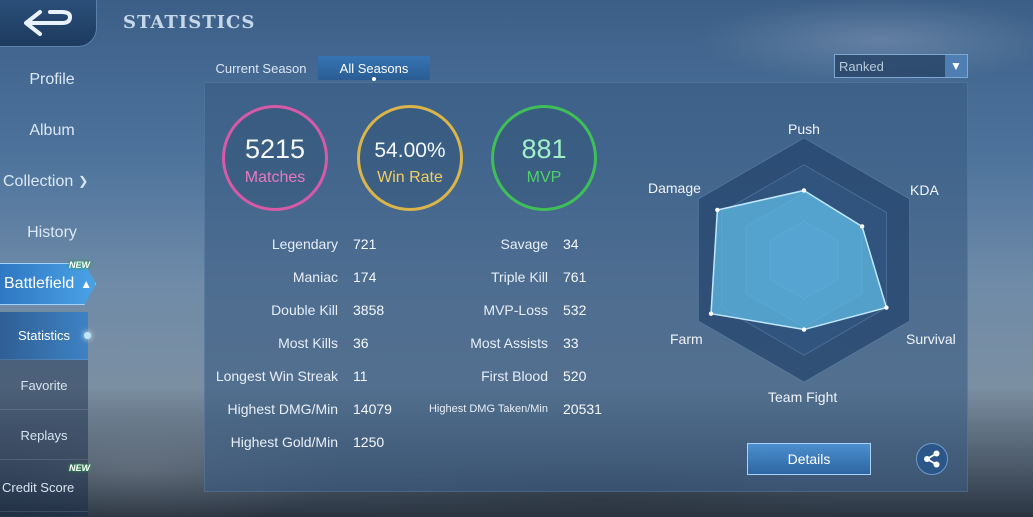 The width and height of the screenshot is (1033, 517). I want to click on stat-label: MVP-Loss, so click(515, 310).